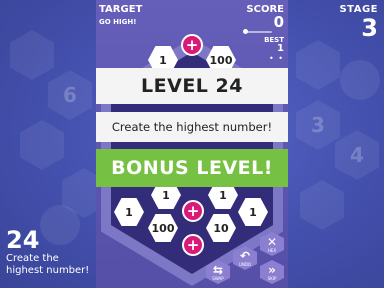  I want to click on bonus-level-banner: BONUS LEVEL!, so click(192, 168).